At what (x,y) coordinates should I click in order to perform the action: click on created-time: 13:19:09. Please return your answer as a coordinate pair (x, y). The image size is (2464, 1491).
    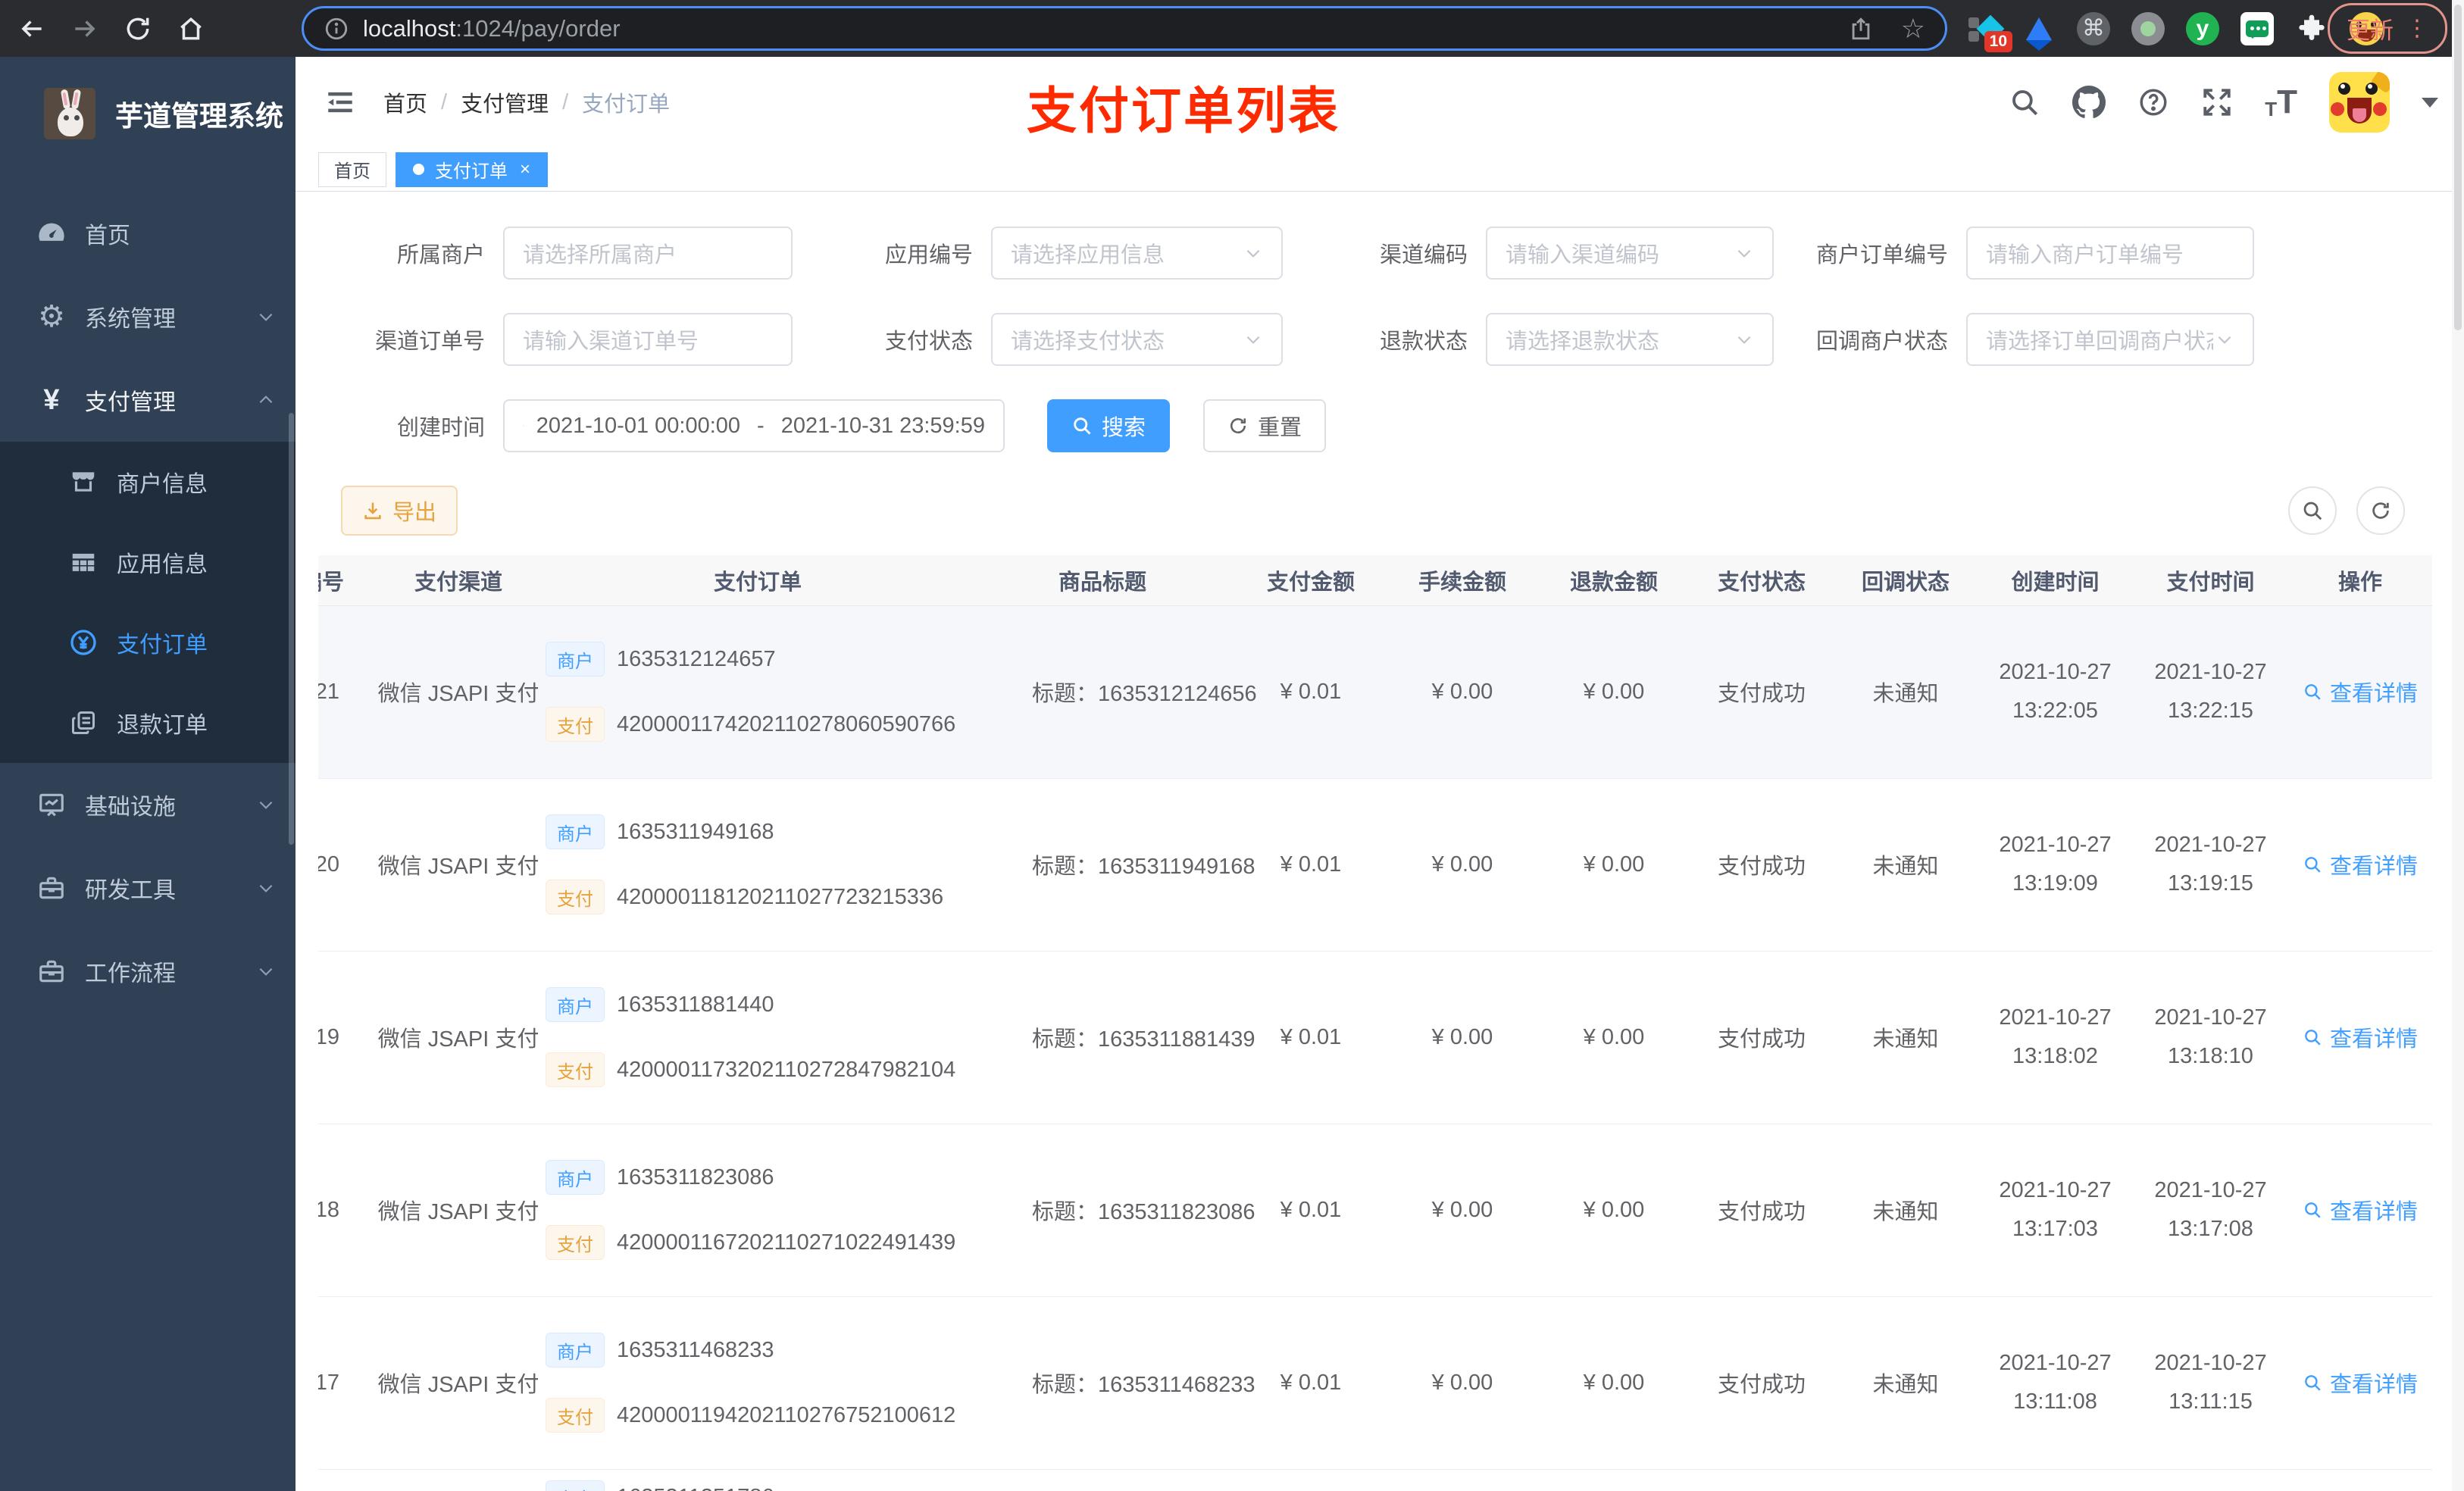
    Looking at the image, I should click on (2055, 883).